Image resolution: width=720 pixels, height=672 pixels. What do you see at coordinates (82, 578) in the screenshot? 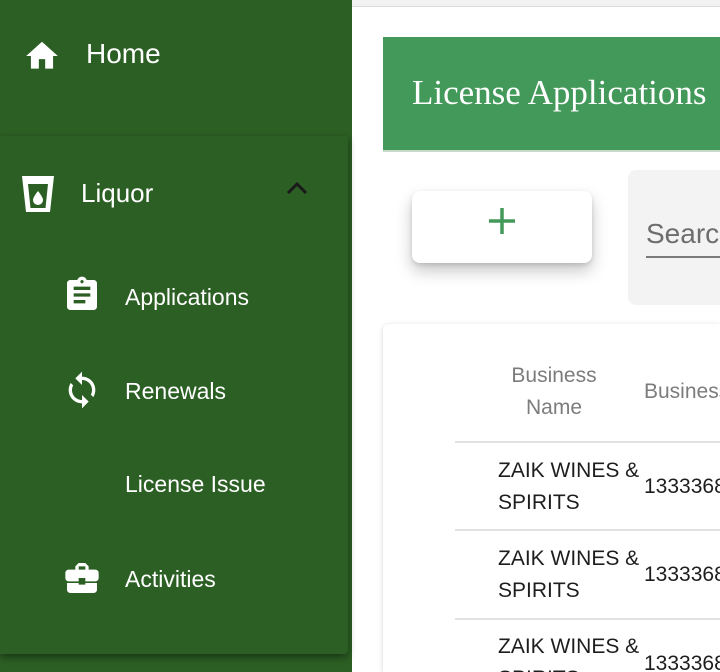
I see `briefcase-icon` at bounding box center [82, 578].